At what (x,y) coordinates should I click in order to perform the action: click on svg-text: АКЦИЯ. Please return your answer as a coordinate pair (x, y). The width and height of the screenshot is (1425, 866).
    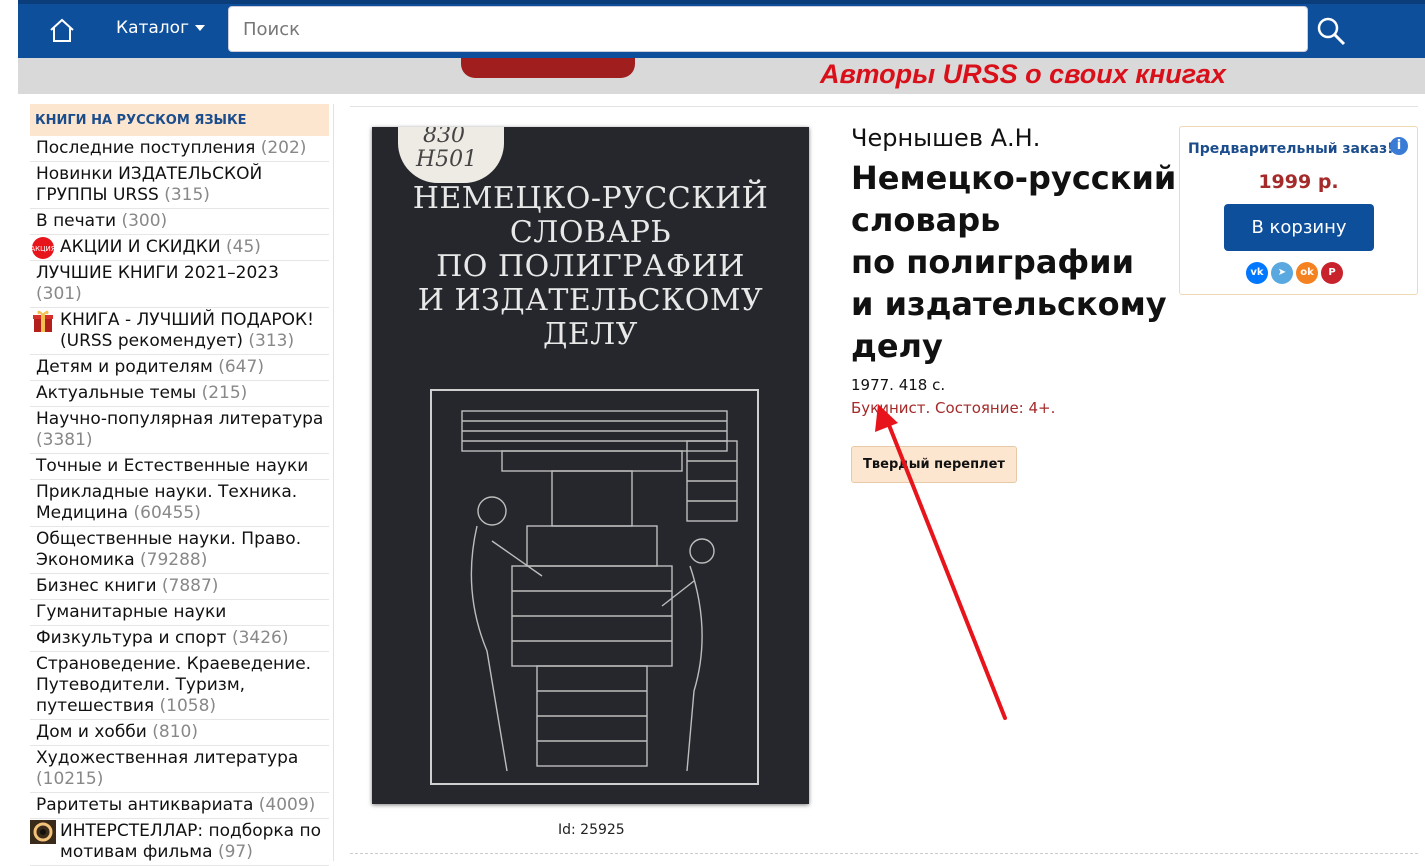
    Looking at the image, I should click on (42, 249).